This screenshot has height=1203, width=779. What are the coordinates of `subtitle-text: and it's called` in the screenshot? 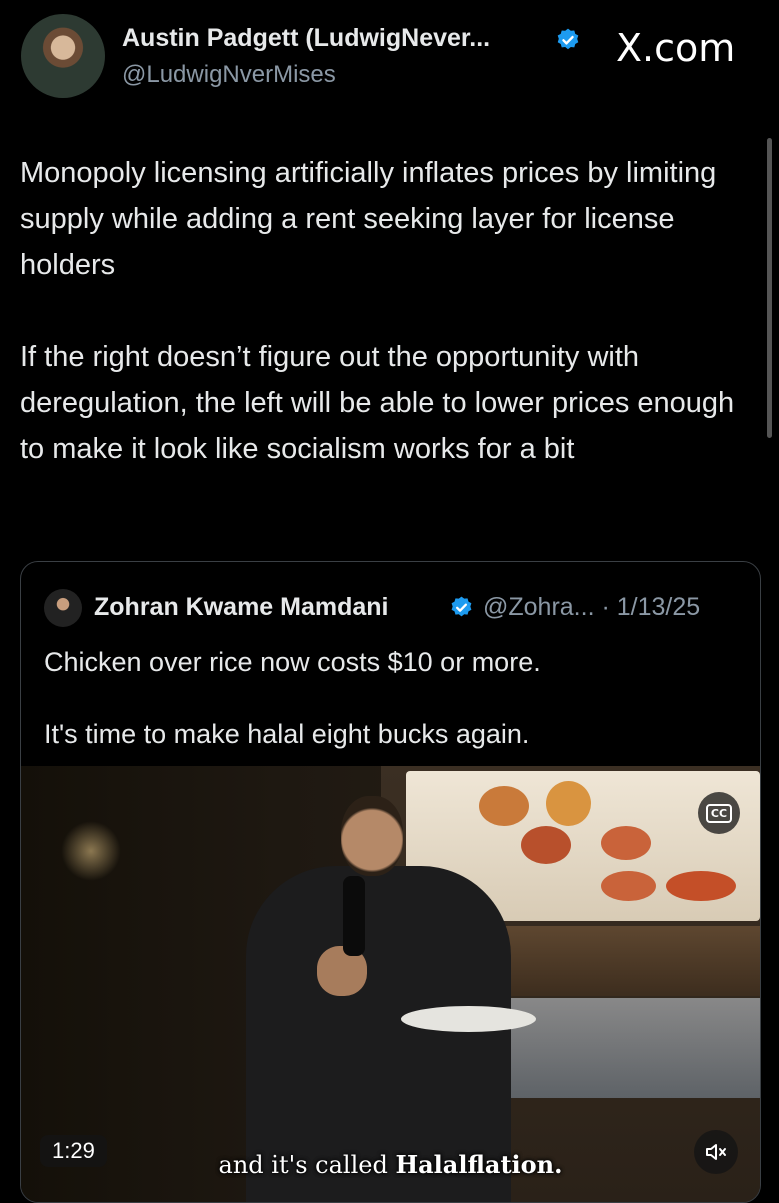 It's located at (307, 1165).